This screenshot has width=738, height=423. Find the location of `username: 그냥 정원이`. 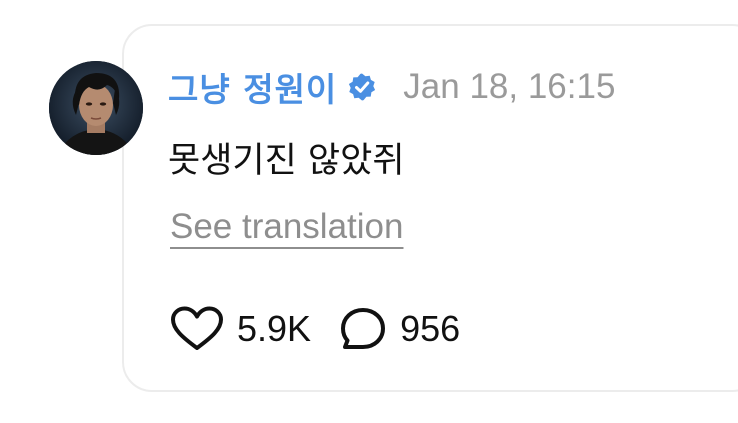

username: 그냥 정원이 is located at coordinates (252, 87).